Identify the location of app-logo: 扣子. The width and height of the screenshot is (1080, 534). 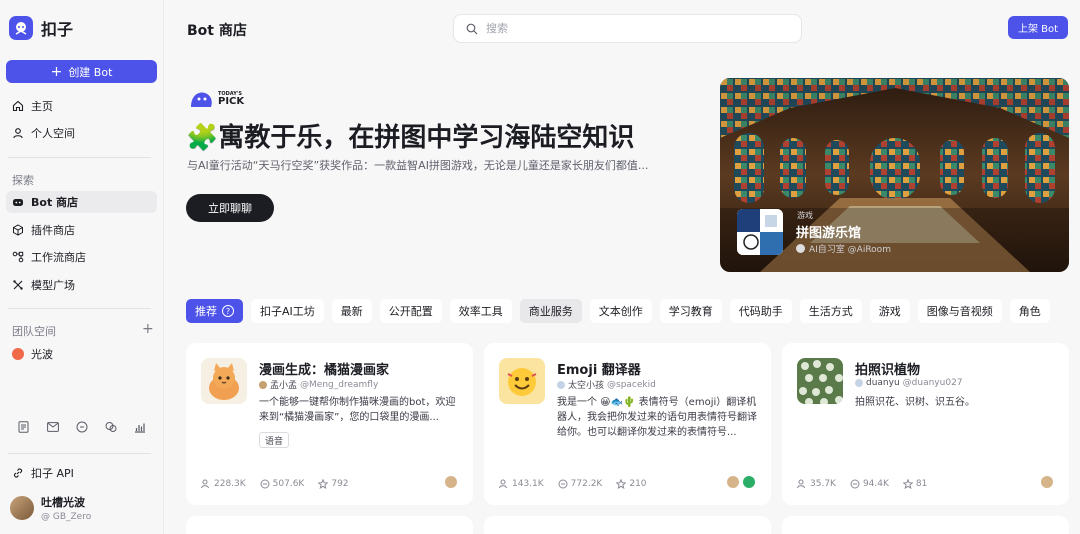
(41, 28).